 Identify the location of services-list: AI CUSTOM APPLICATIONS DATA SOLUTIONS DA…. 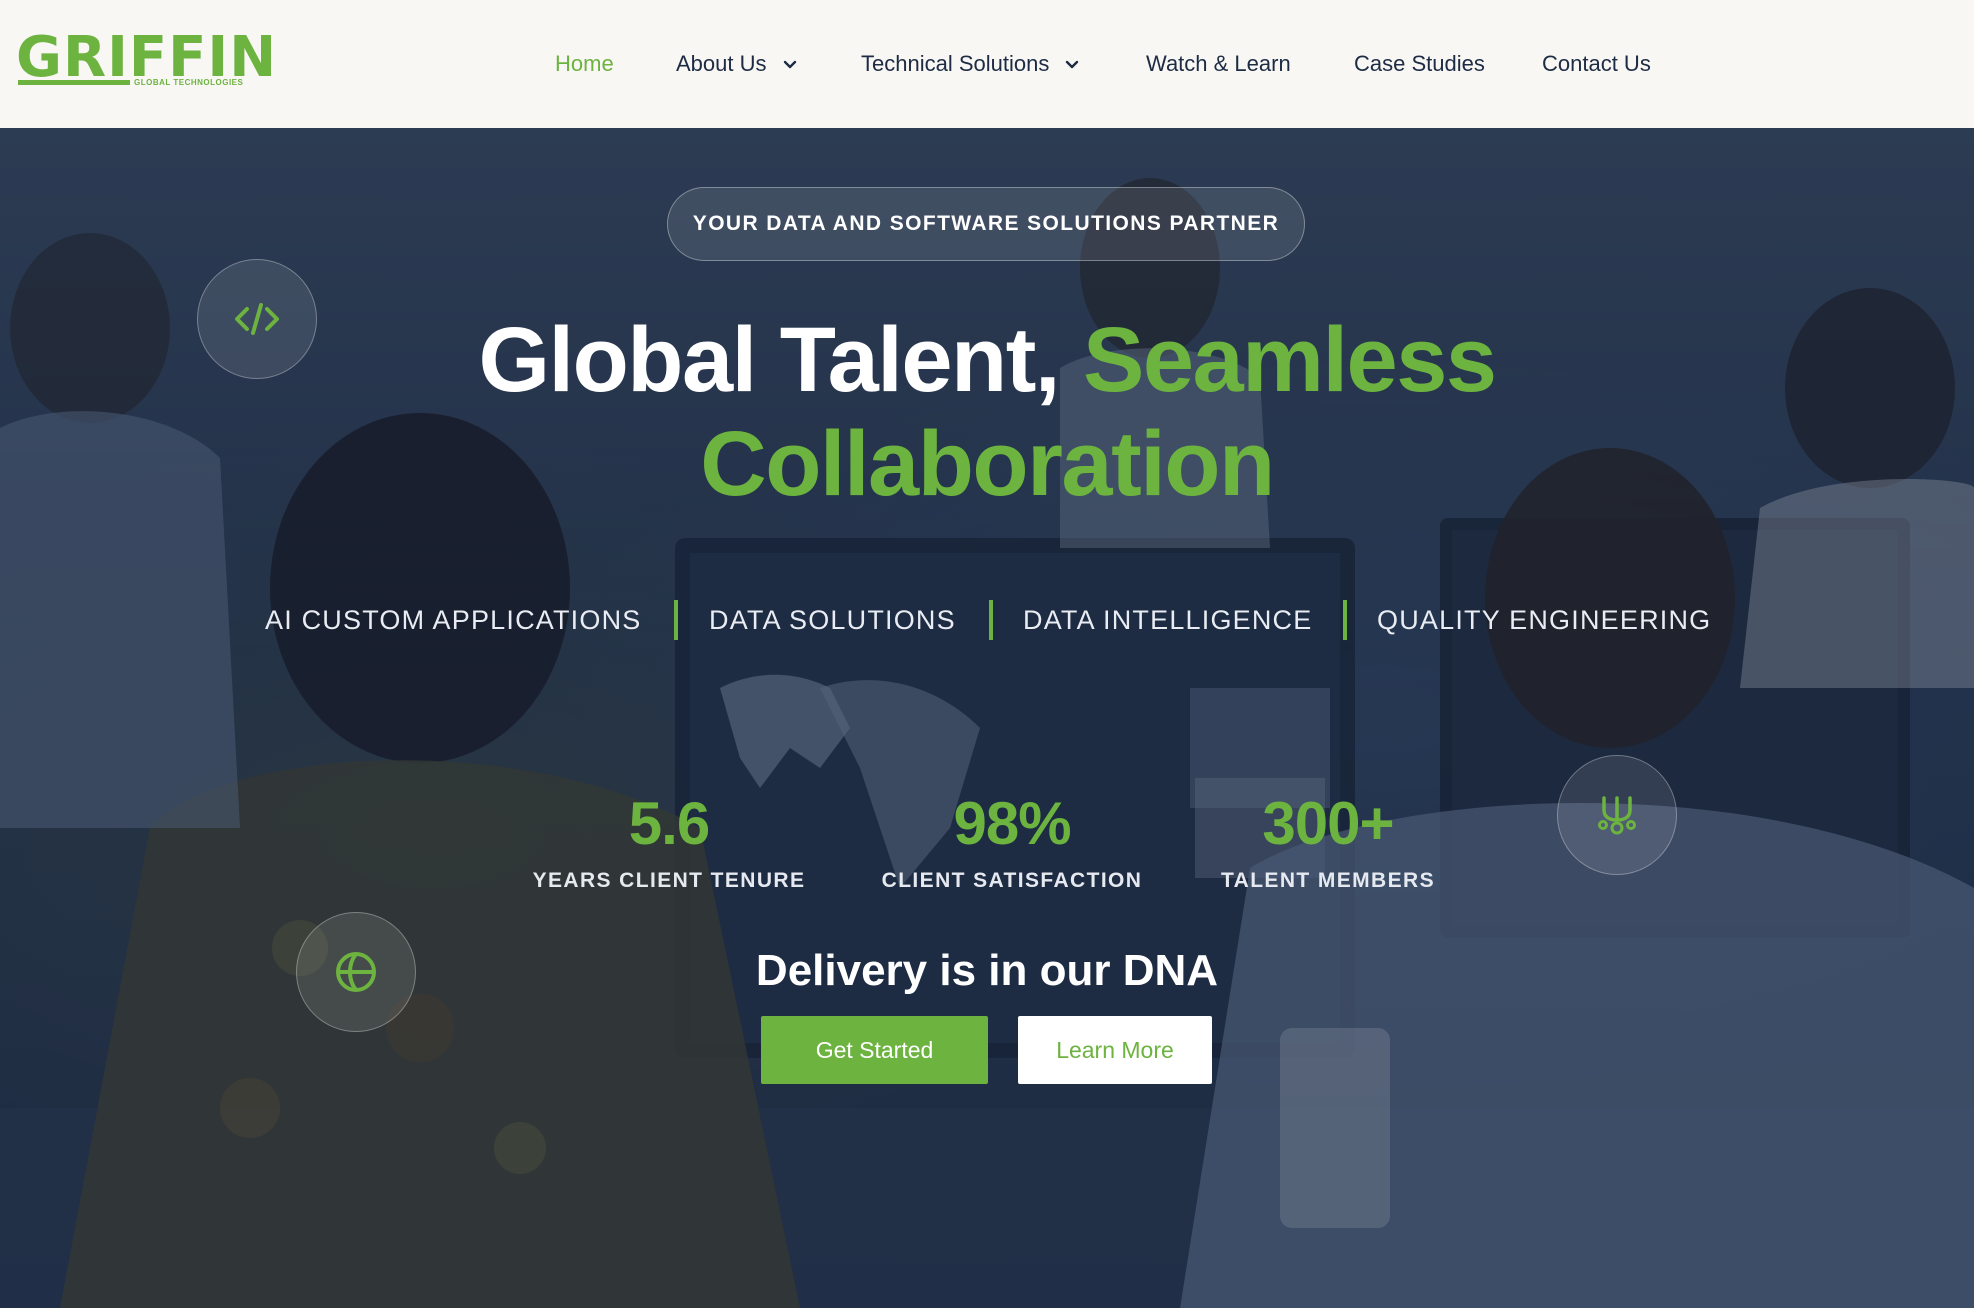
(987, 620).